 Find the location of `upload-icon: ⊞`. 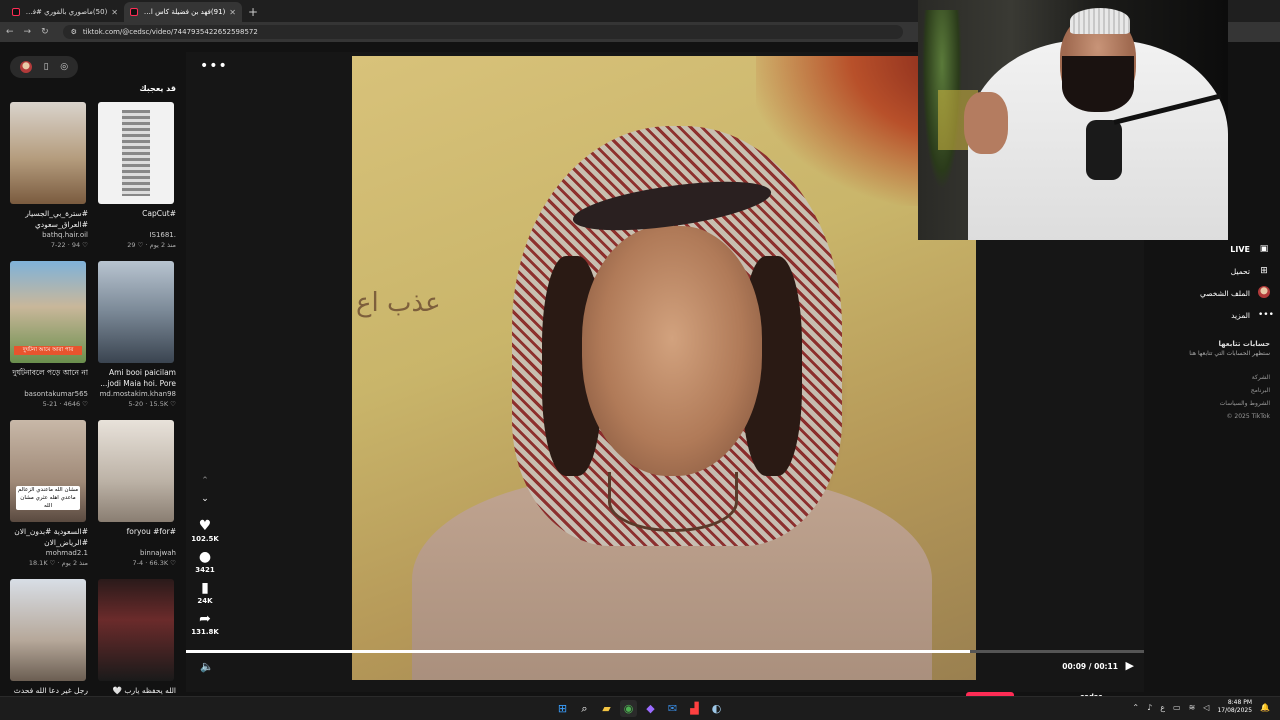

upload-icon: ⊞ is located at coordinates (1264, 271).